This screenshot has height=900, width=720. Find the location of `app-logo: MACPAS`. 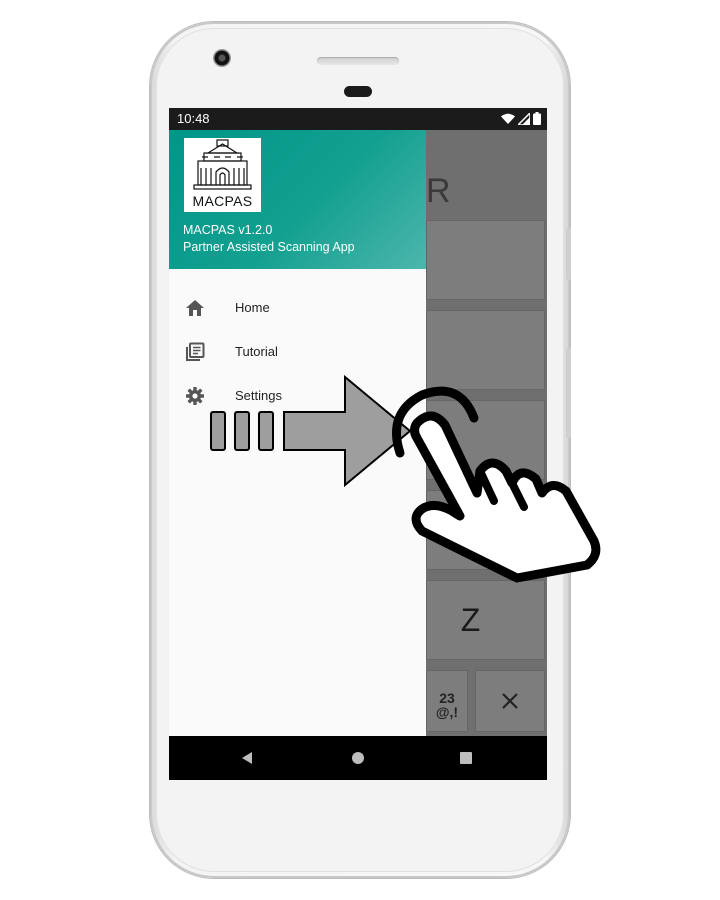

app-logo: MACPAS is located at coordinates (222, 175).